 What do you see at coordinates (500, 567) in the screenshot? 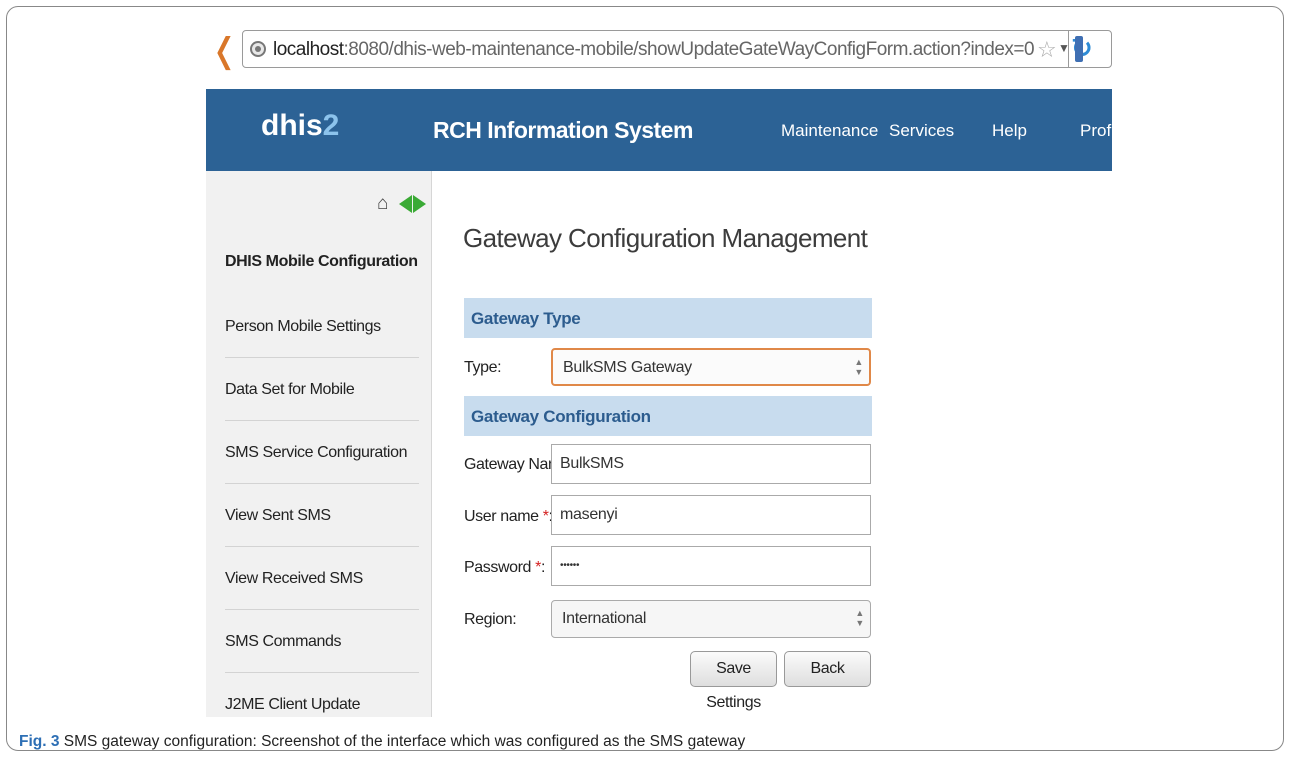
I see `password-label-text: Password` at bounding box center [500, 567].